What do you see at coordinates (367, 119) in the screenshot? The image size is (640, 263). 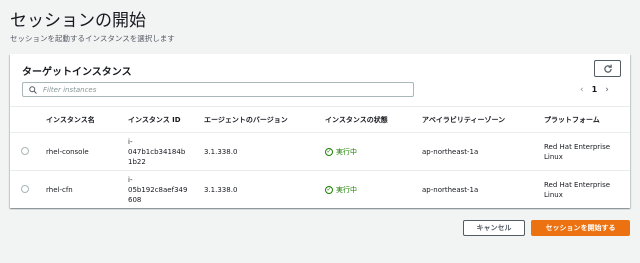 I see `column-header-instance-state: インスタンスの状態` at bounding box center [367, 119].